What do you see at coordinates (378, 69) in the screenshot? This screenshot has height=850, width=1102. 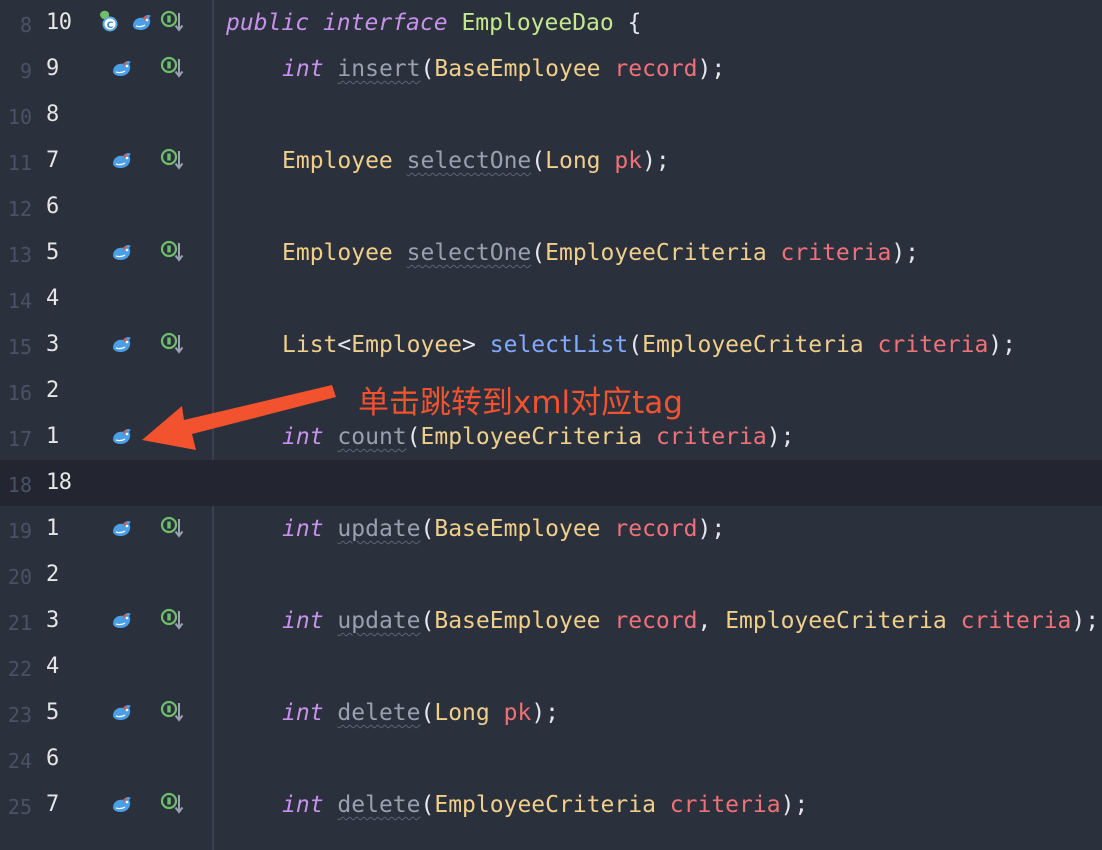 I see `method-name: insert` at bounding box center [378, 69].